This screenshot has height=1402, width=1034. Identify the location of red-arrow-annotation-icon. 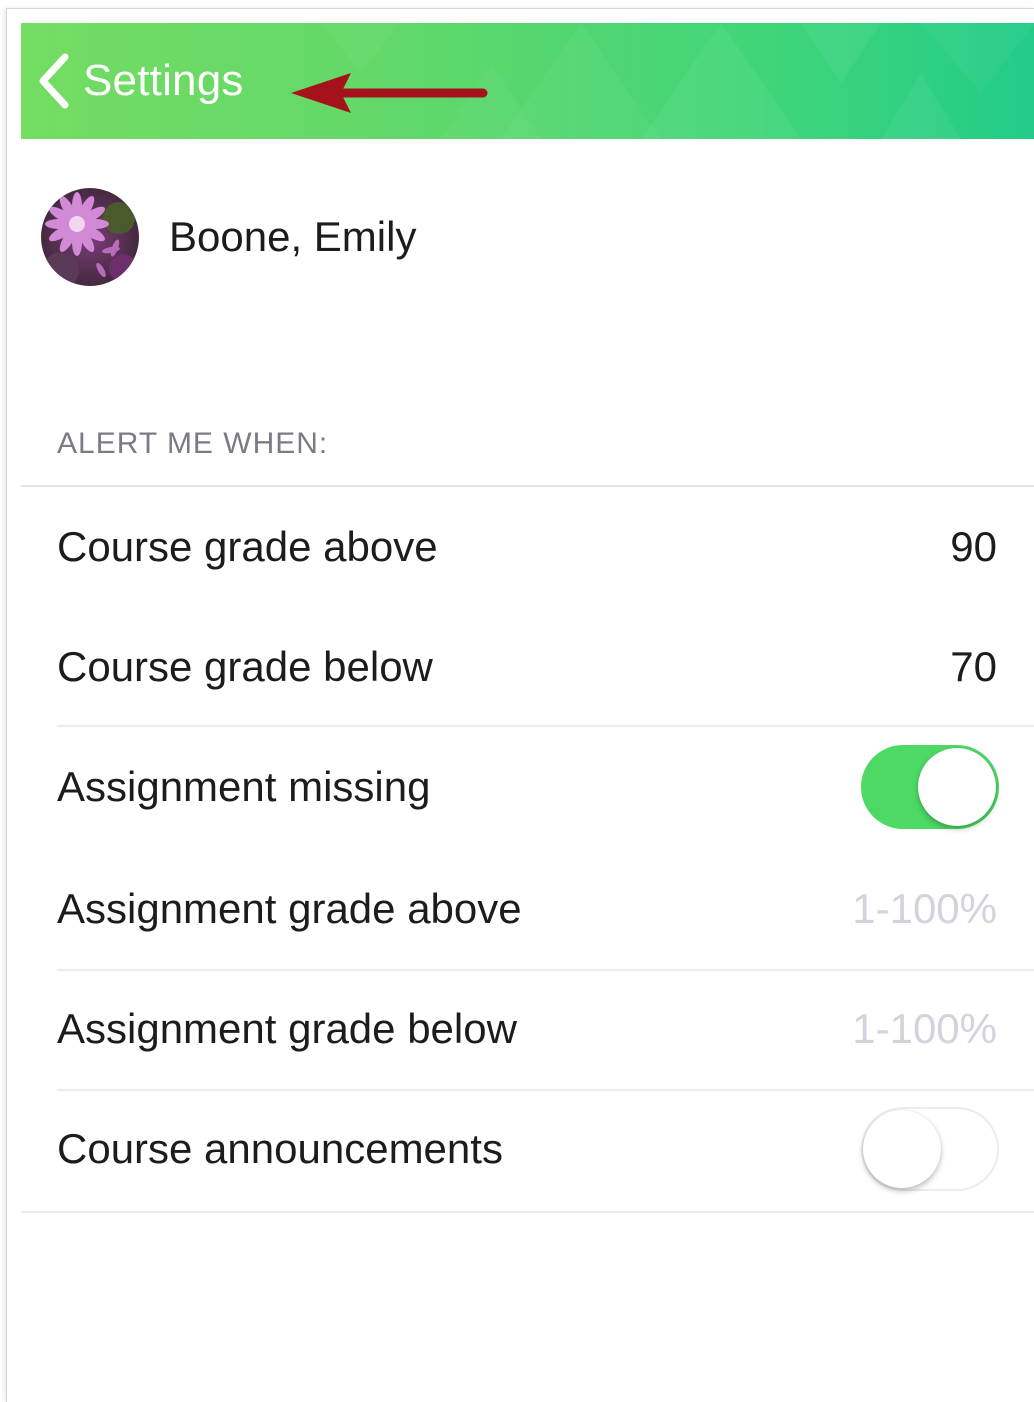
(389, 93).